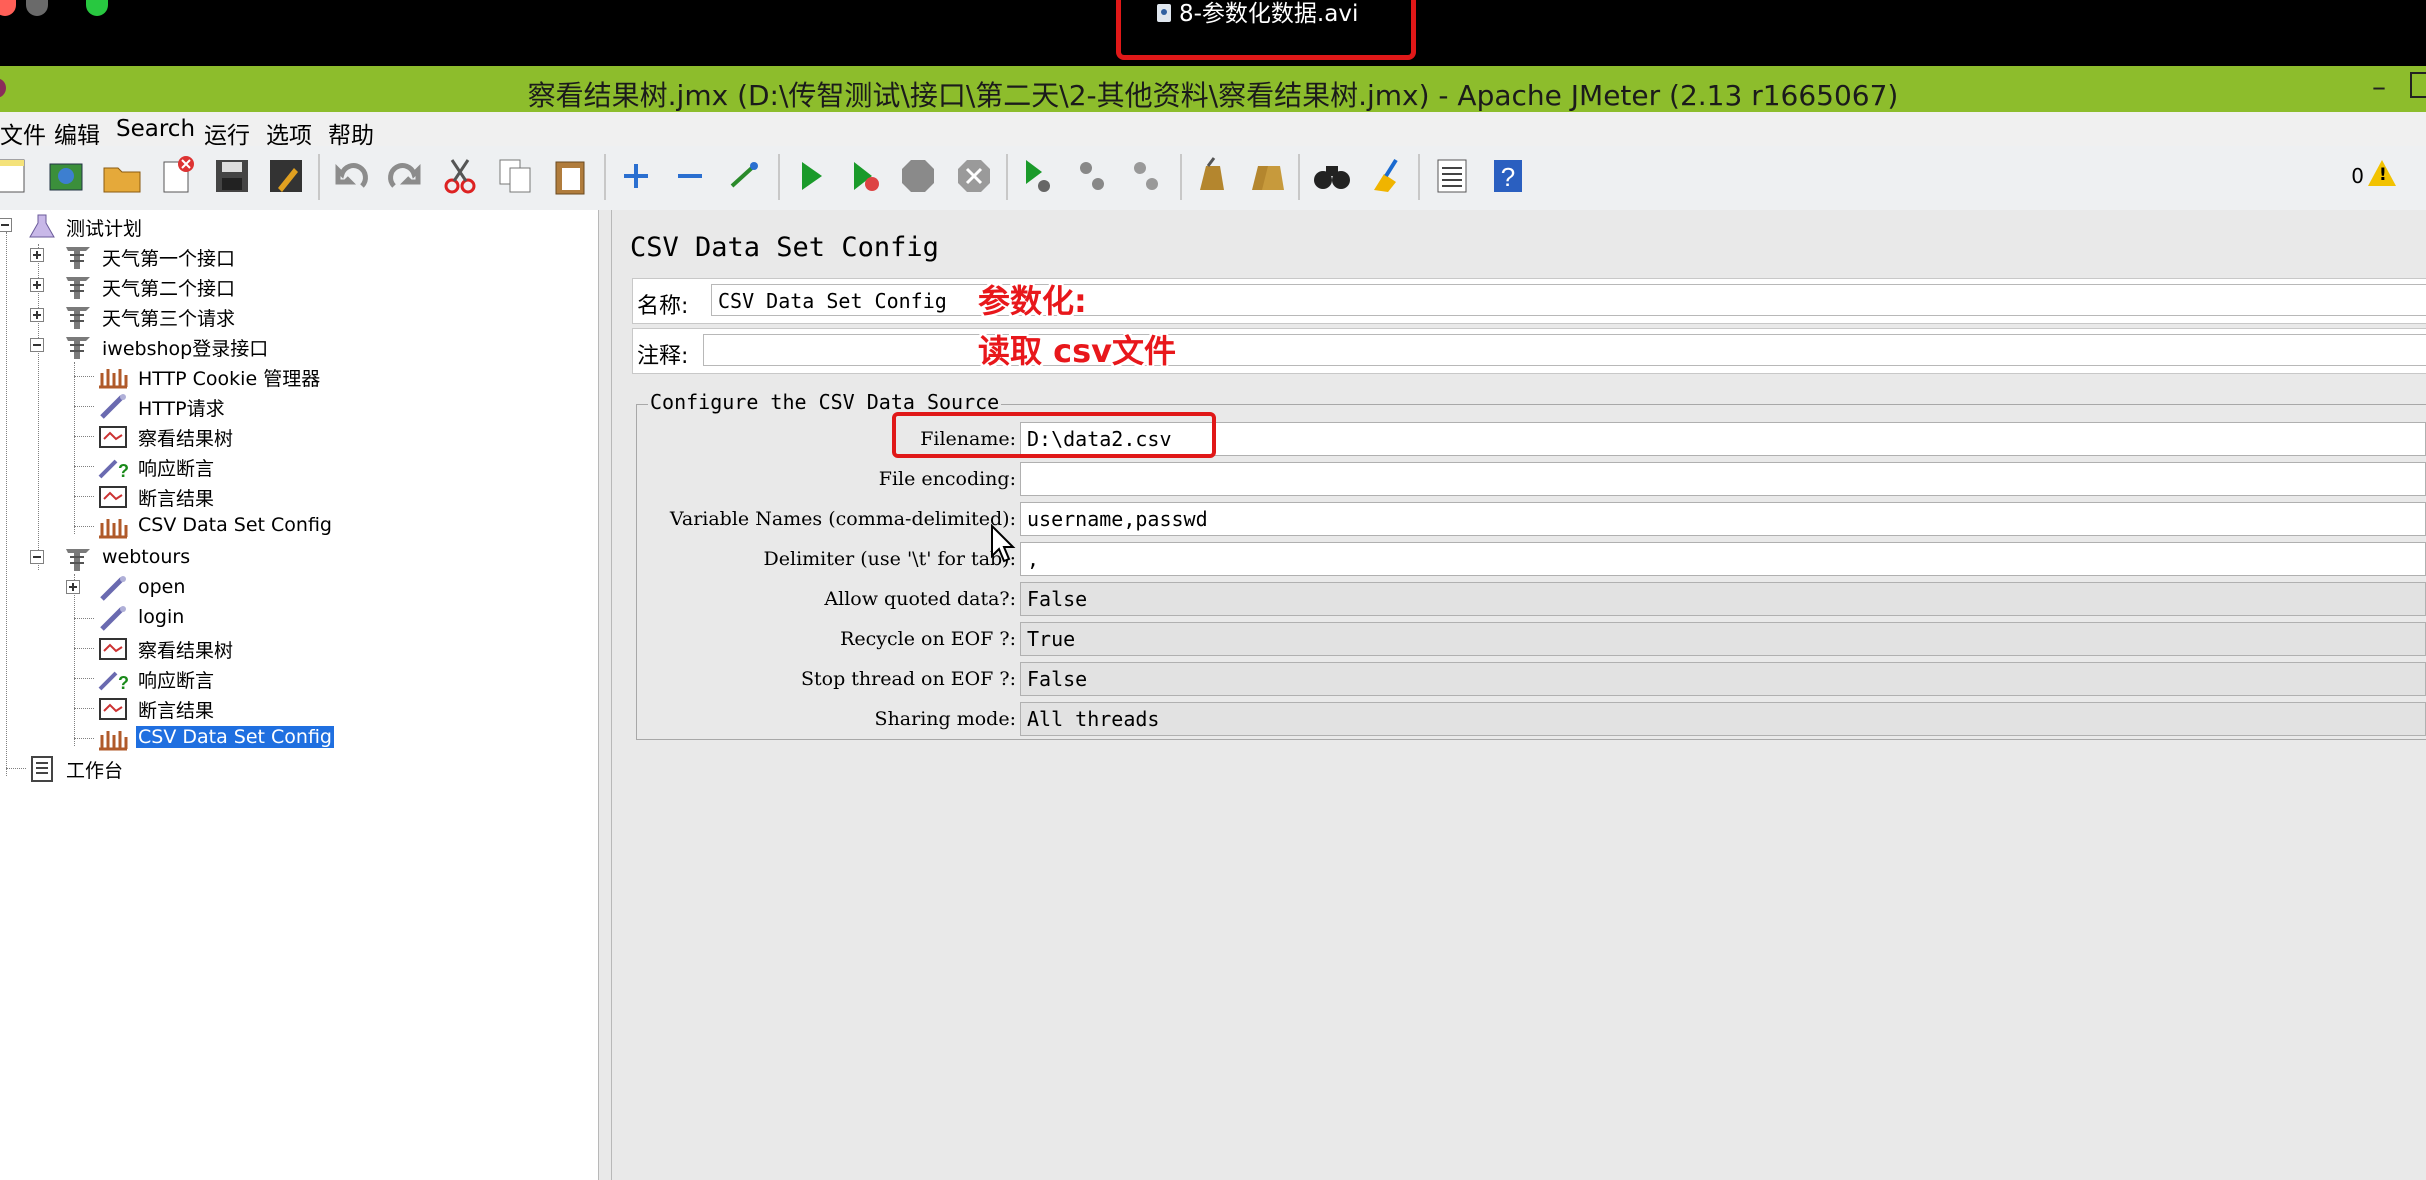 This screenshot has height=1180, width=2426. What do you see at coordinates (810, 176) in the screenshot?
I see `start-icon` at bounding box center [810, 176].